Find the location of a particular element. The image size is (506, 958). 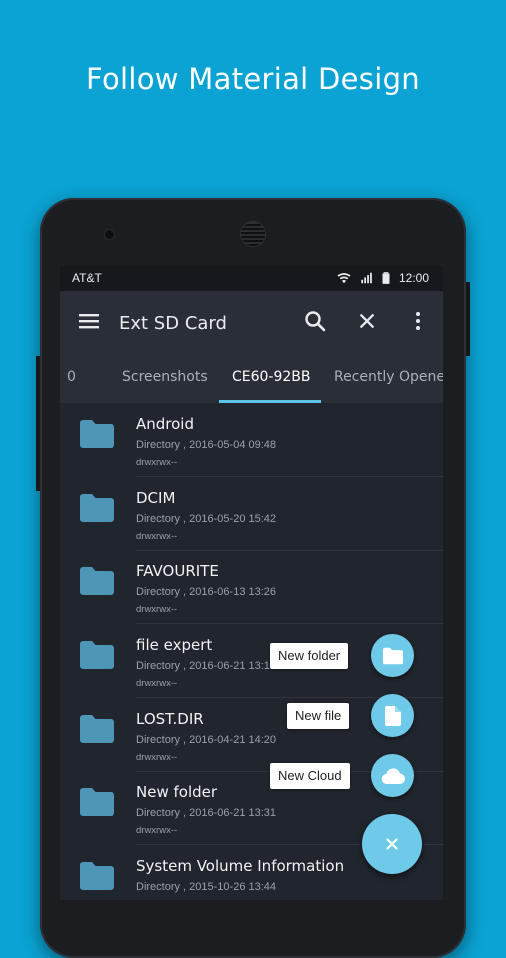

file-name: Android is located at coordinates (165, 424).